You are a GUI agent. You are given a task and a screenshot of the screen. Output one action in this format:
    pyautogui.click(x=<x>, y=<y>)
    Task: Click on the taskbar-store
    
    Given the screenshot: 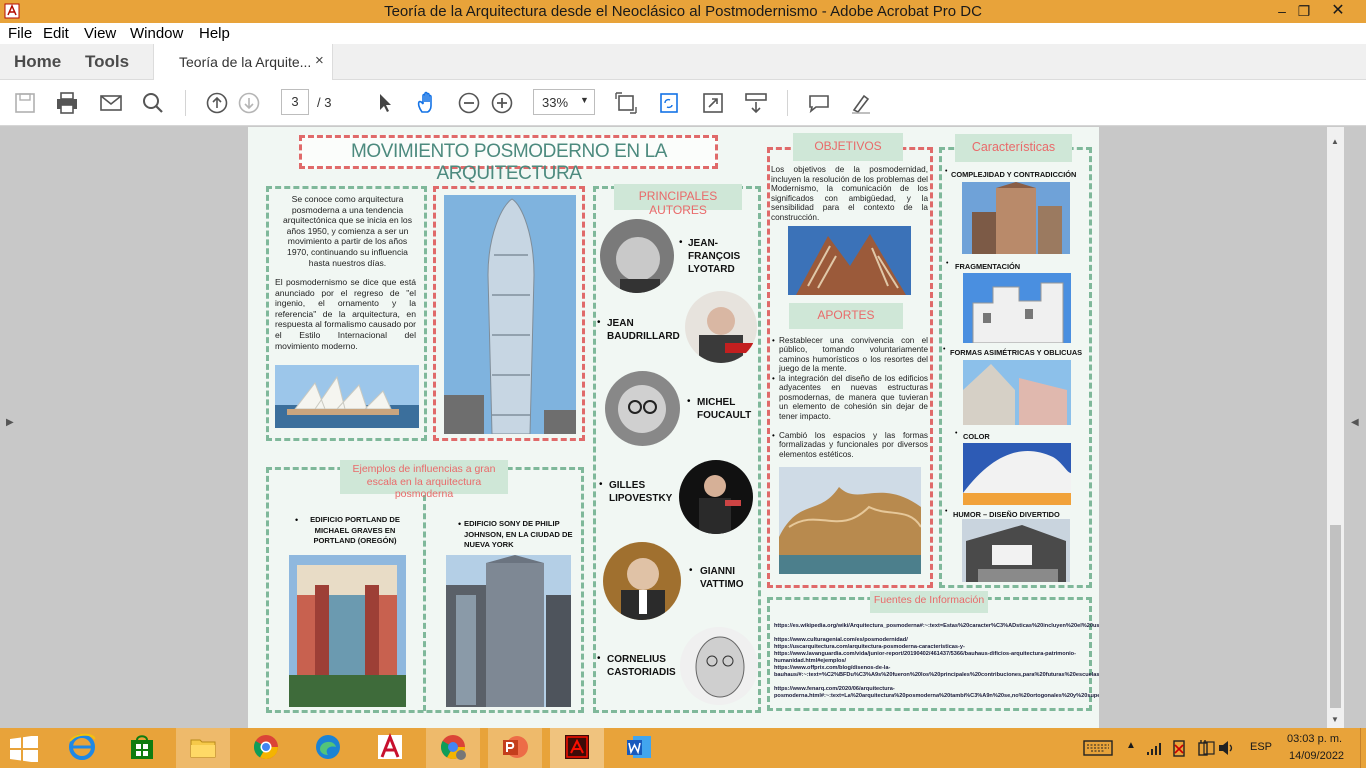 What is the action you would take?
    pyautogui.click(x=142, y=748)
    